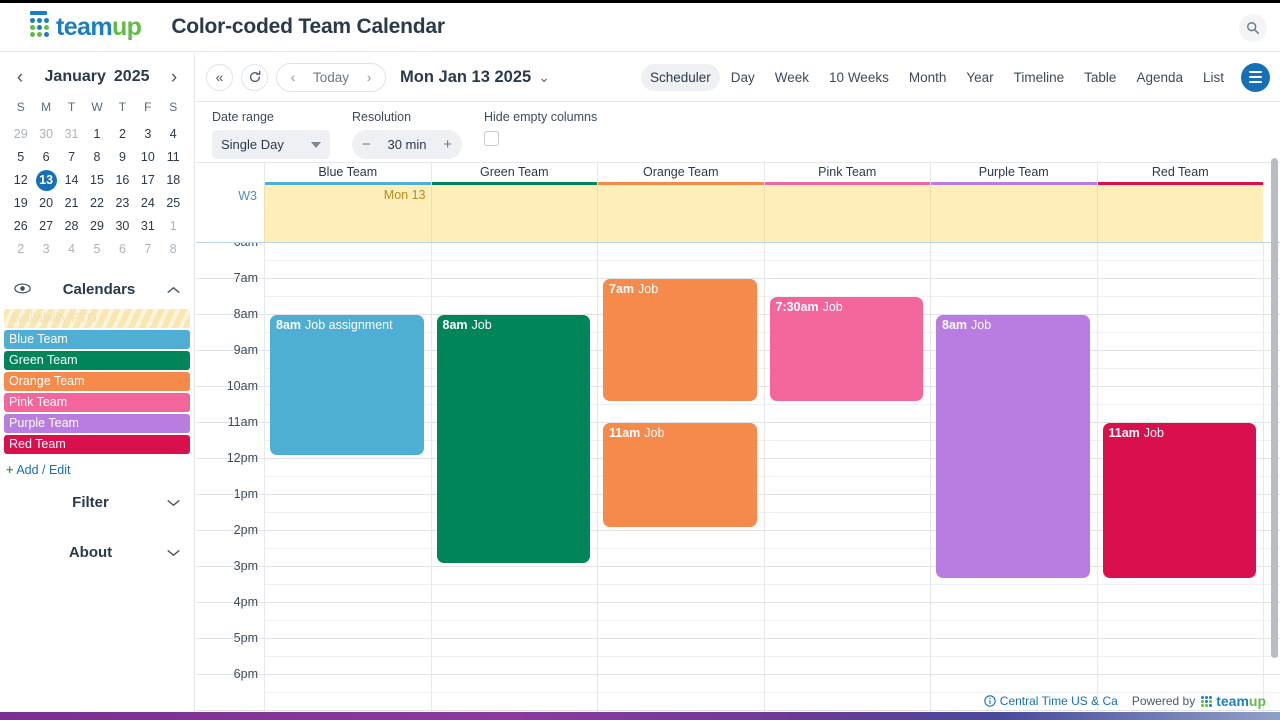  What do you see at coordinates (219, 77) in the screenshot?
I see `double-chevron-left-icon: «` at bounding box center [219, 77].